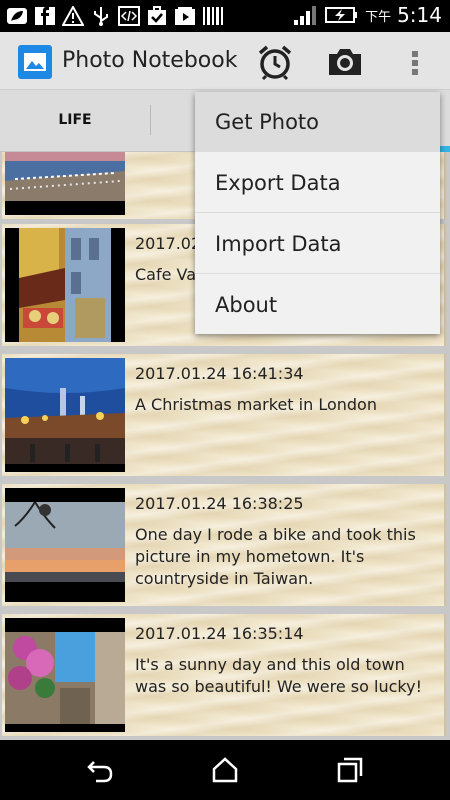  I want to click on tab-divider, so click(150, 120).